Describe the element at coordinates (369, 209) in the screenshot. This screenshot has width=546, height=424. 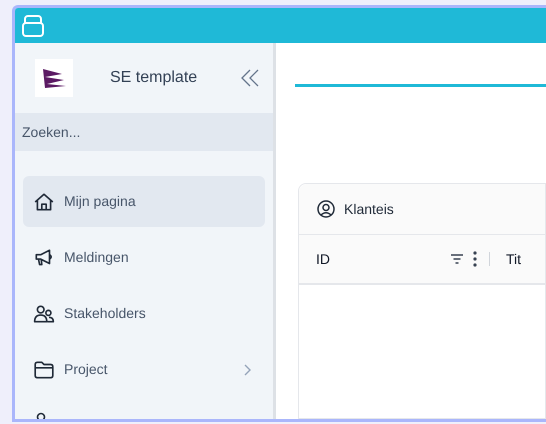
I see `card-title: Klanteis` at that location.